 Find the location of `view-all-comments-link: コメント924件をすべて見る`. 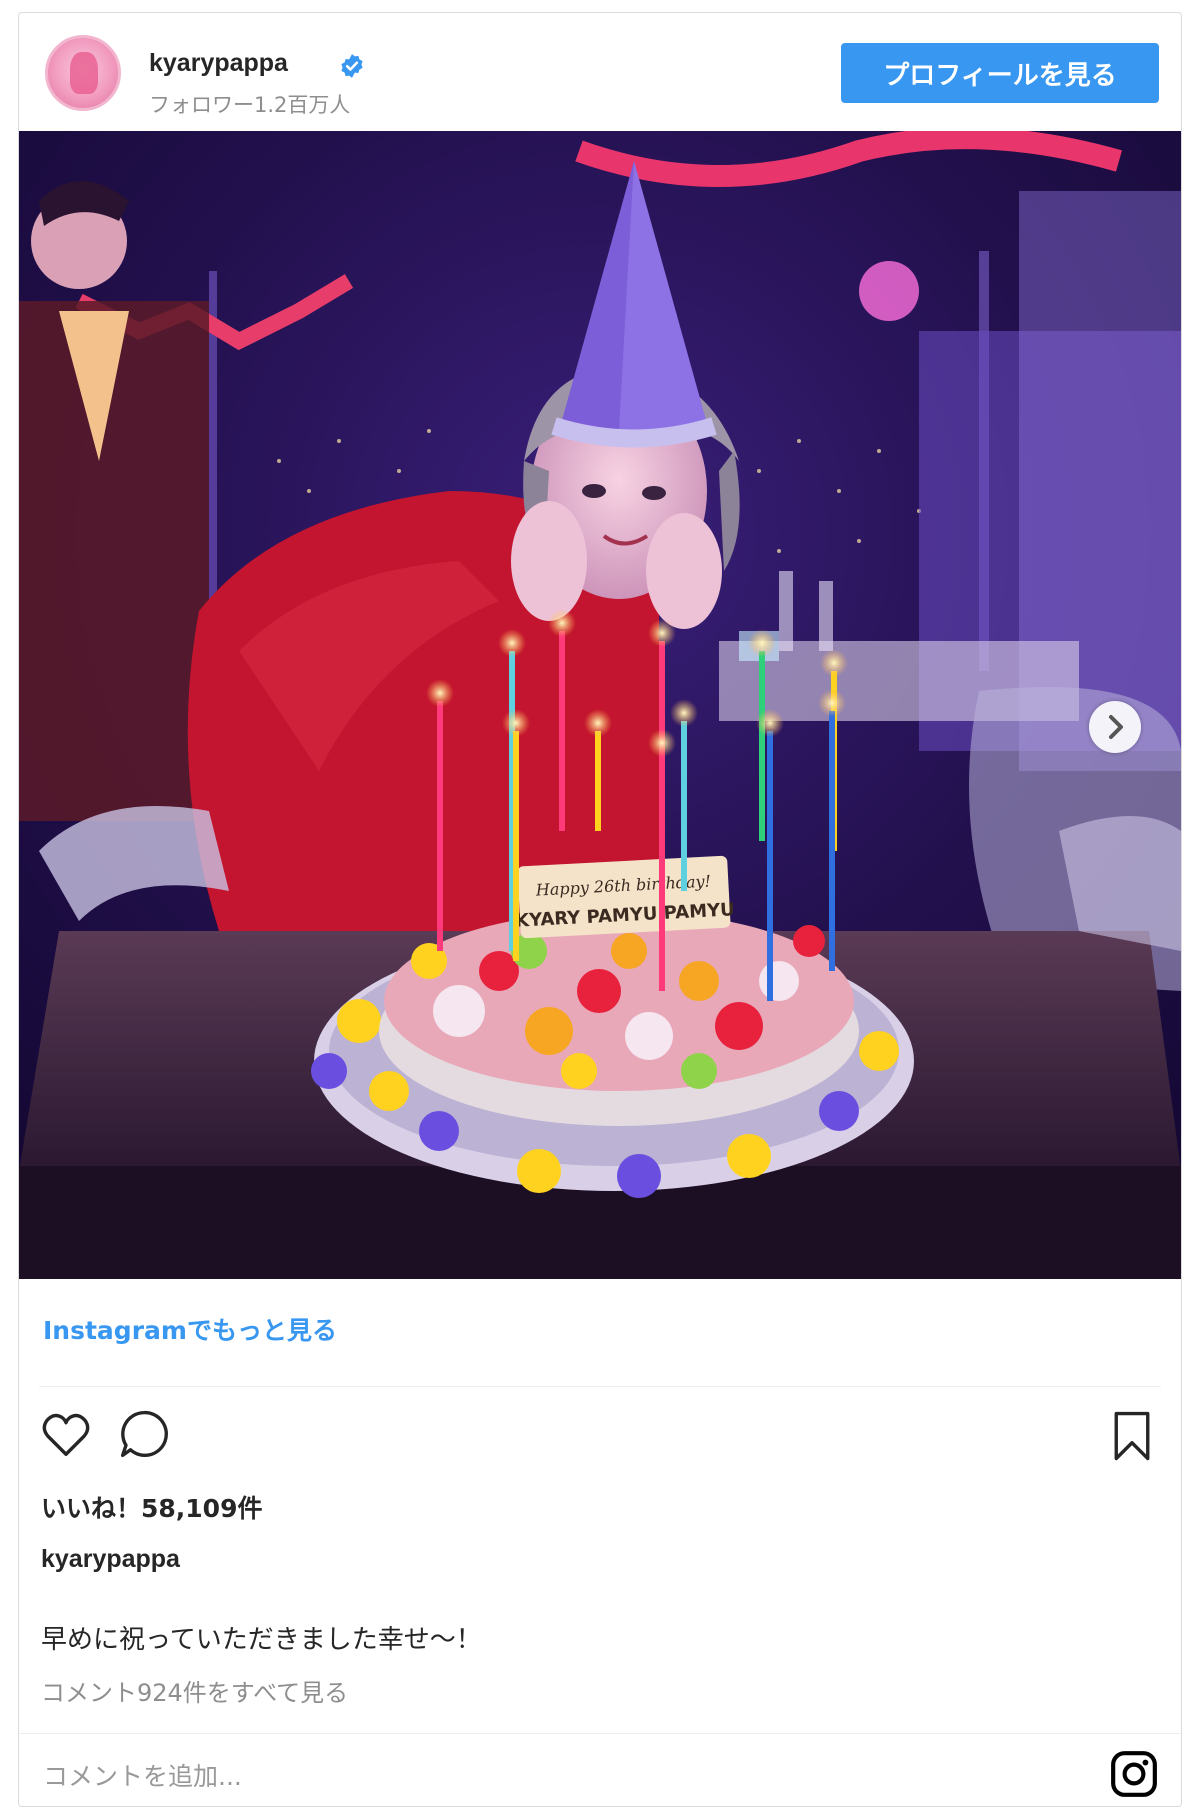

view-all-comments-link: コメント924件をすべて見る is located at coordinates (194, 1690).